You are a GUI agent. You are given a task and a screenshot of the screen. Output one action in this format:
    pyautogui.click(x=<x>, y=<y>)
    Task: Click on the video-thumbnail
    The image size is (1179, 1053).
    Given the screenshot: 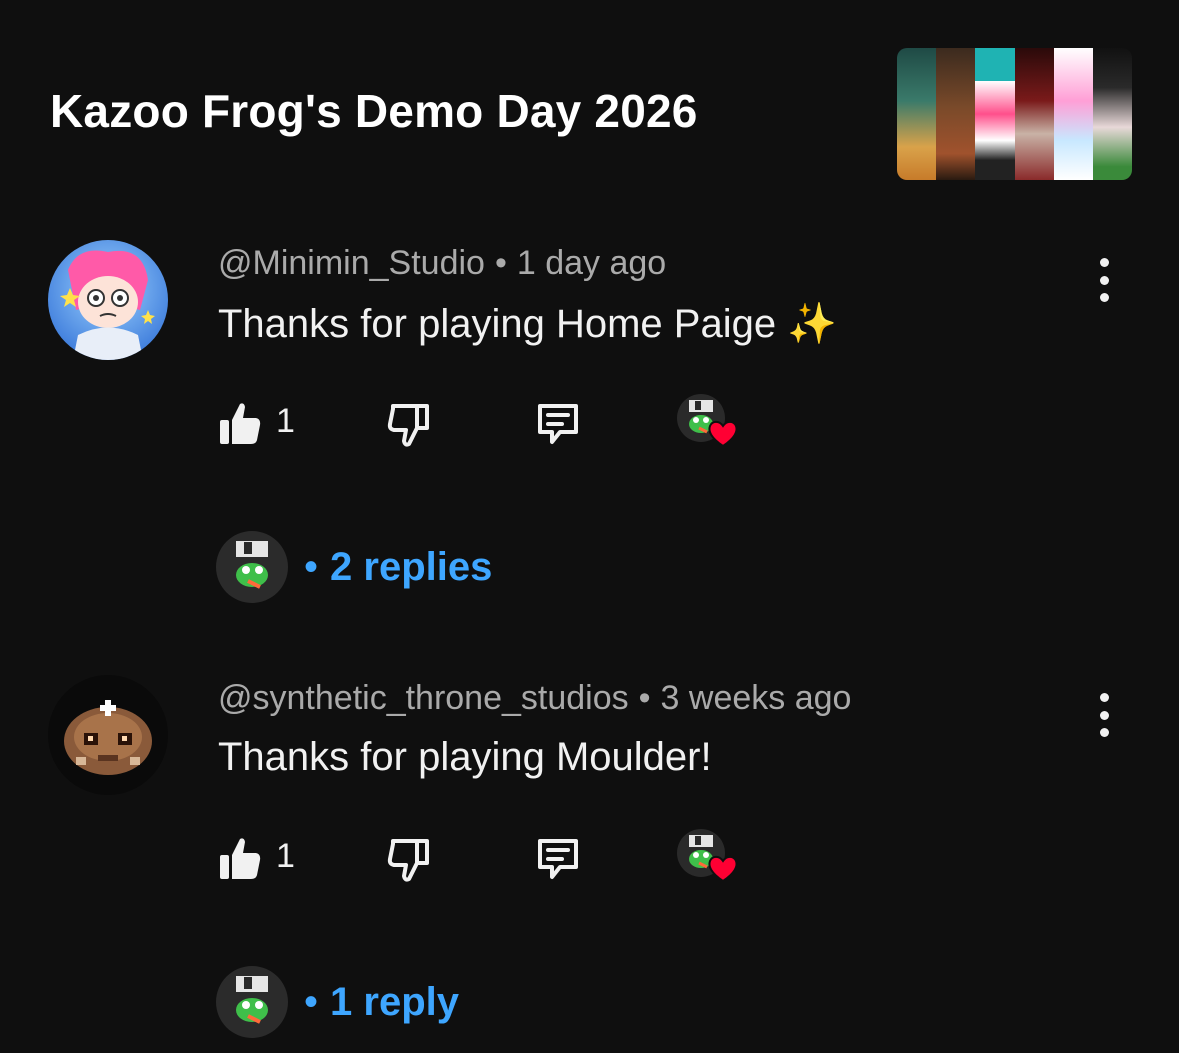 What is the action you would take?
    pyautogui.click(x=1014, y=114)
    